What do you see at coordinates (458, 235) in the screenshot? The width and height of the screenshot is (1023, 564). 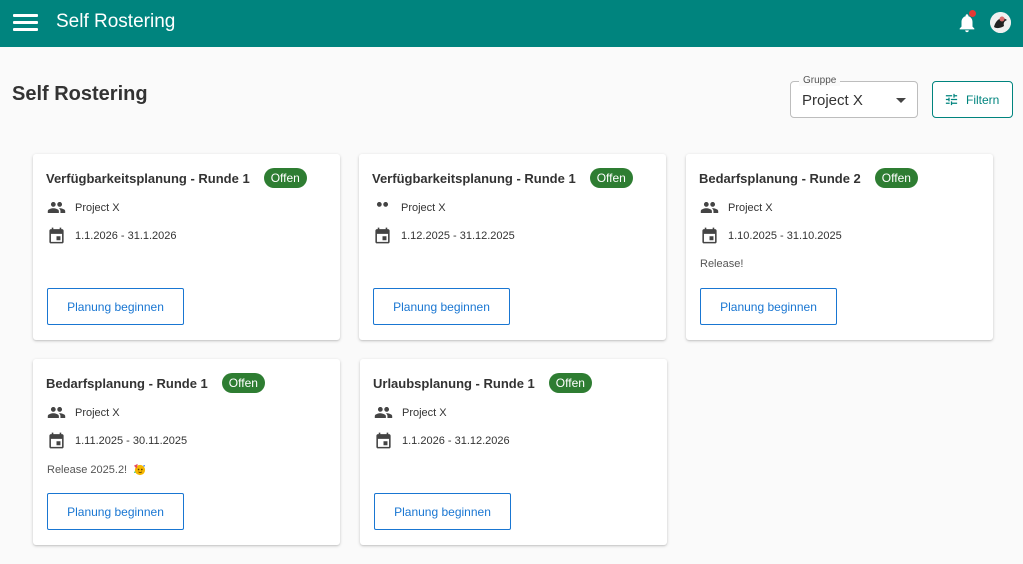 I see `card-dates: 1.12.2025 - 31.12.2025` at bounding box center [458, 235].